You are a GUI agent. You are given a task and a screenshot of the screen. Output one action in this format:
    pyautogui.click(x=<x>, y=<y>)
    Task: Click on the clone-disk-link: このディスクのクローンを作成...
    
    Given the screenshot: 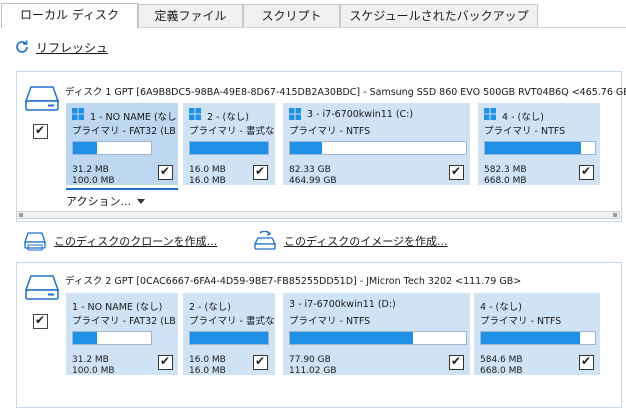 What is the action you would take?
    pyautogui.click(x=120, y=241)
    